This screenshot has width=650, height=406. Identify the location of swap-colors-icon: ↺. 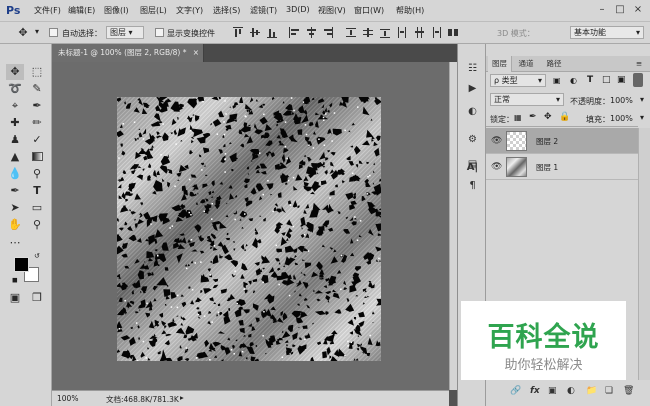
(37, 256).